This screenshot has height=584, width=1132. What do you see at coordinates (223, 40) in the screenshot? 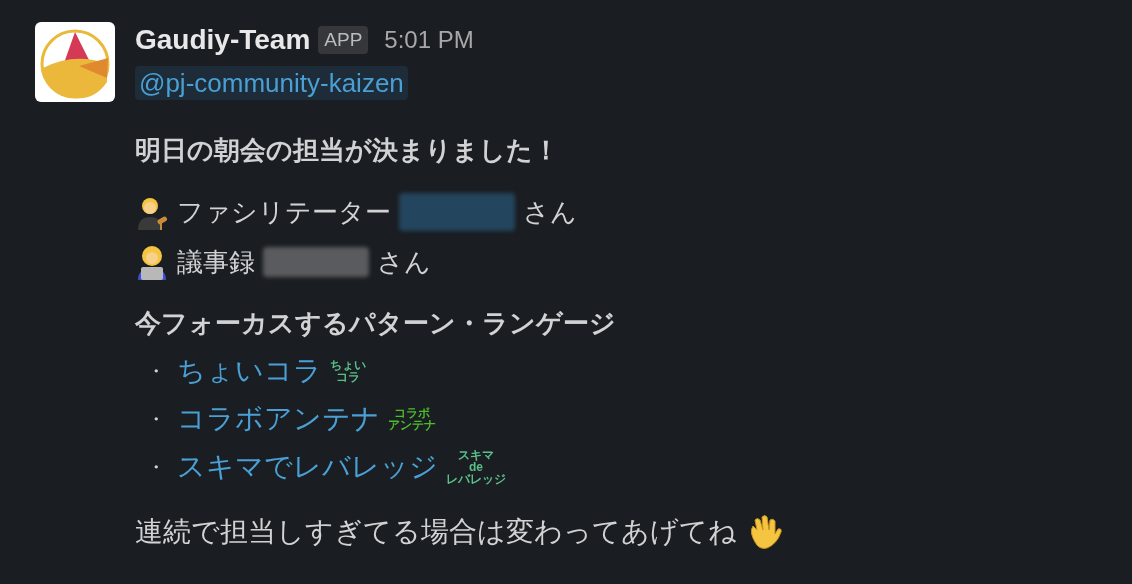
I see `sender-name: Gaudiy-Team` at bounding box center [223, 40].